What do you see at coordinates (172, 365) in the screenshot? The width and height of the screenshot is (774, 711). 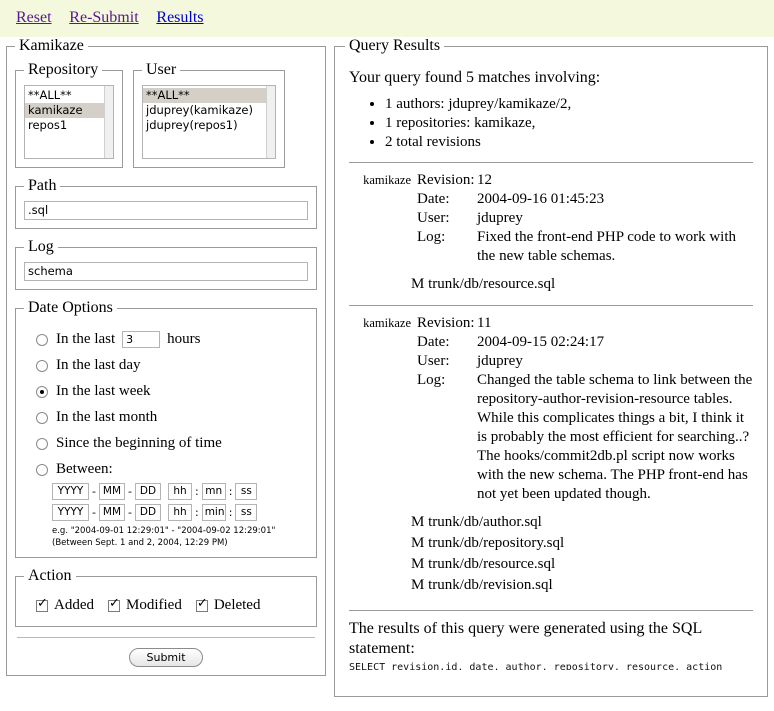 I see `date-option-last-day: In the last day` at bounding box center [172, 365].